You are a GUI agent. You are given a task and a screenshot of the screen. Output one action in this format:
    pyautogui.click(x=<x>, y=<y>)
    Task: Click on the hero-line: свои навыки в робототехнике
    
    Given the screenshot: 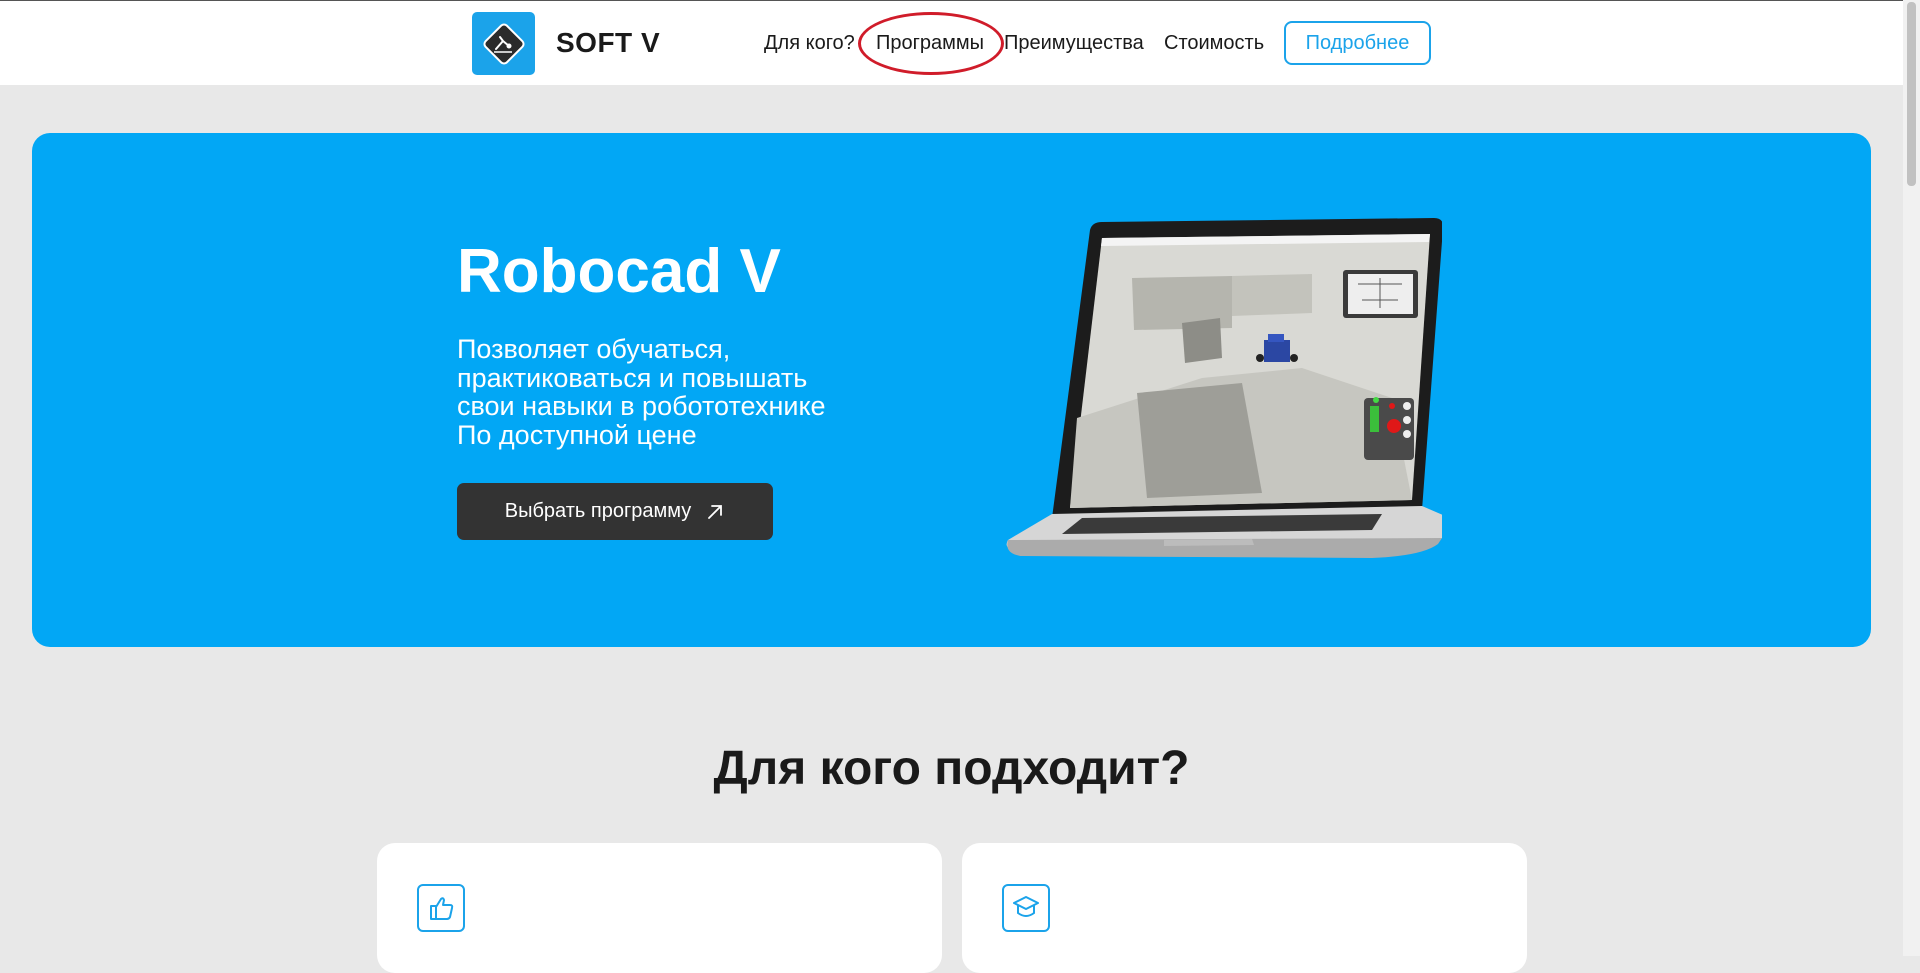 What is the action you would take?
    pyautogui.click(x=641, y=406)
    